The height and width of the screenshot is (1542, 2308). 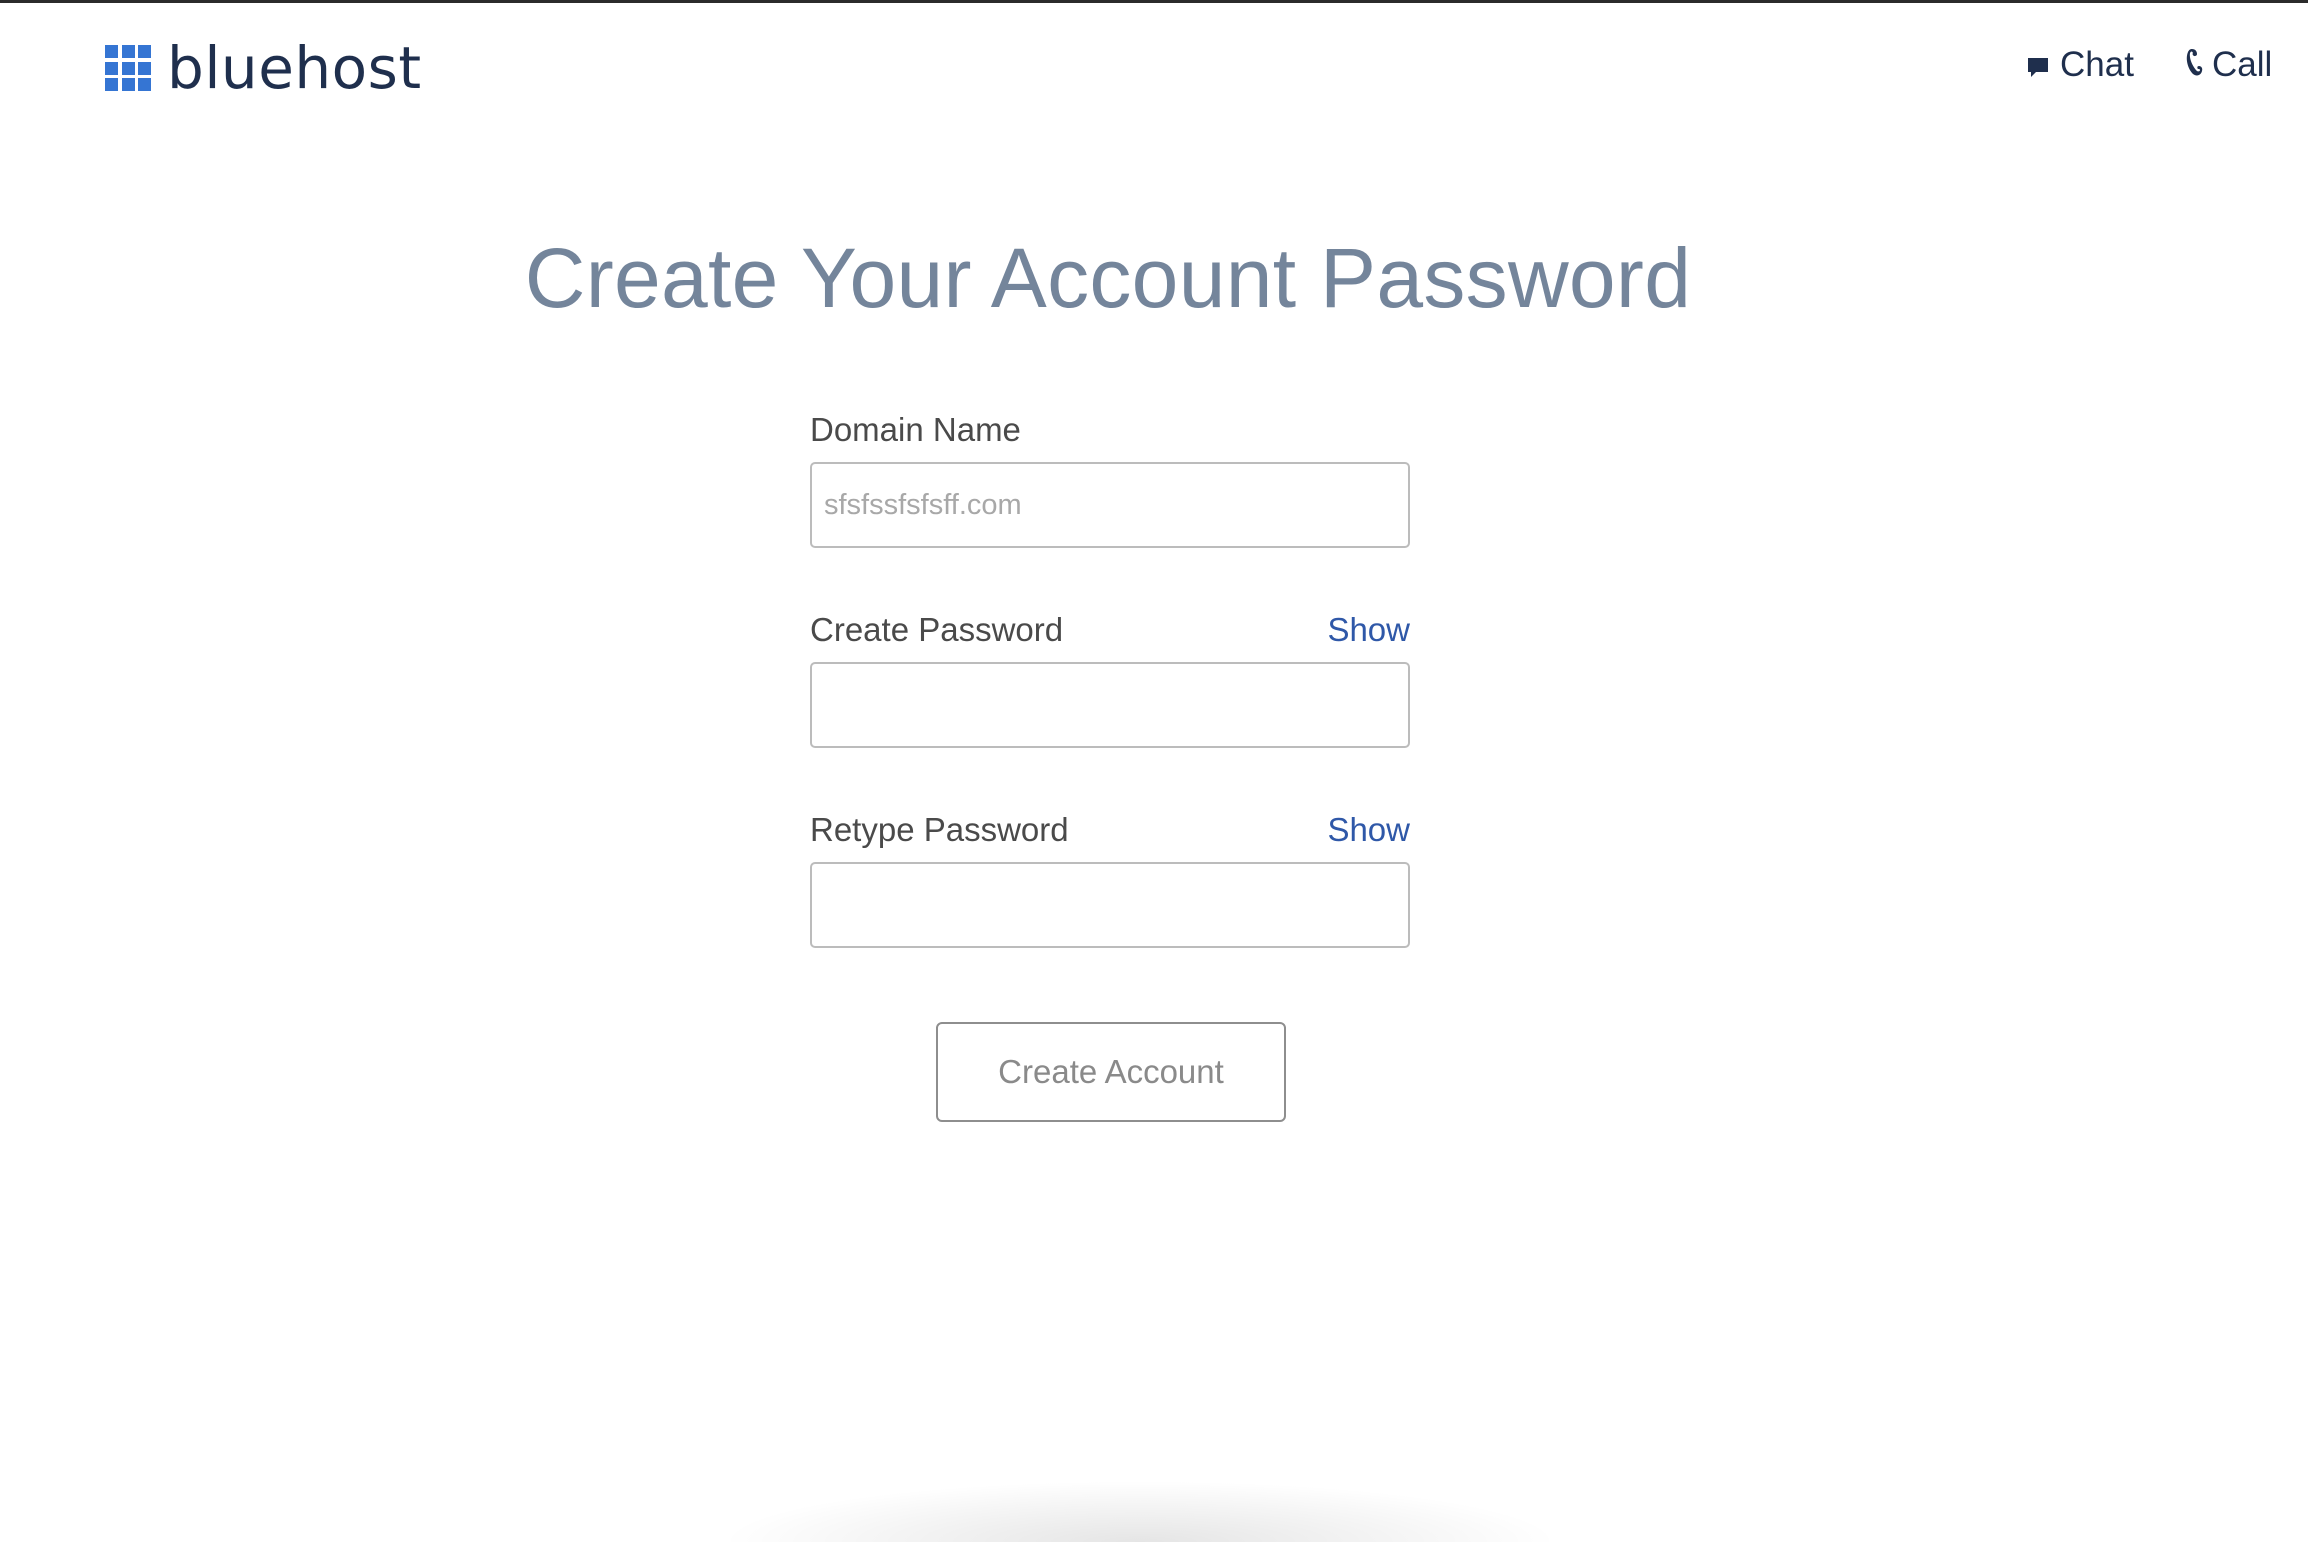 I want to click on logo-text: bluehost, so click(x=294, y=68).